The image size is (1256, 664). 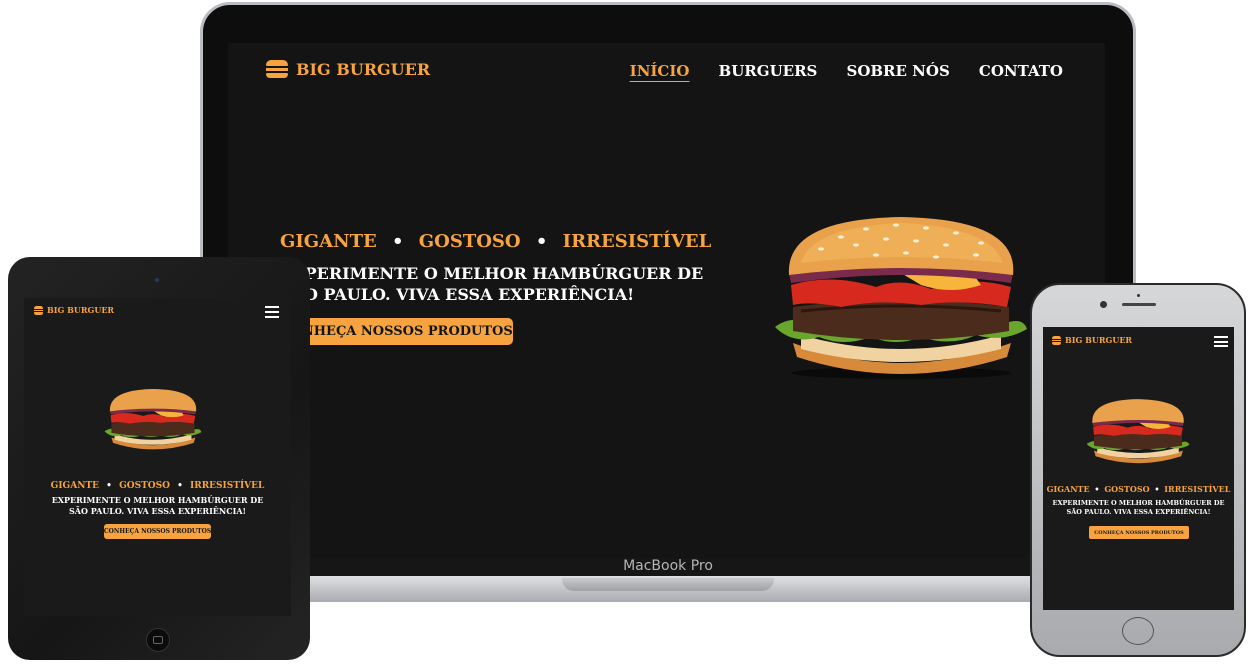 I want to click on tablet-camera, so click(x=157, y=280).